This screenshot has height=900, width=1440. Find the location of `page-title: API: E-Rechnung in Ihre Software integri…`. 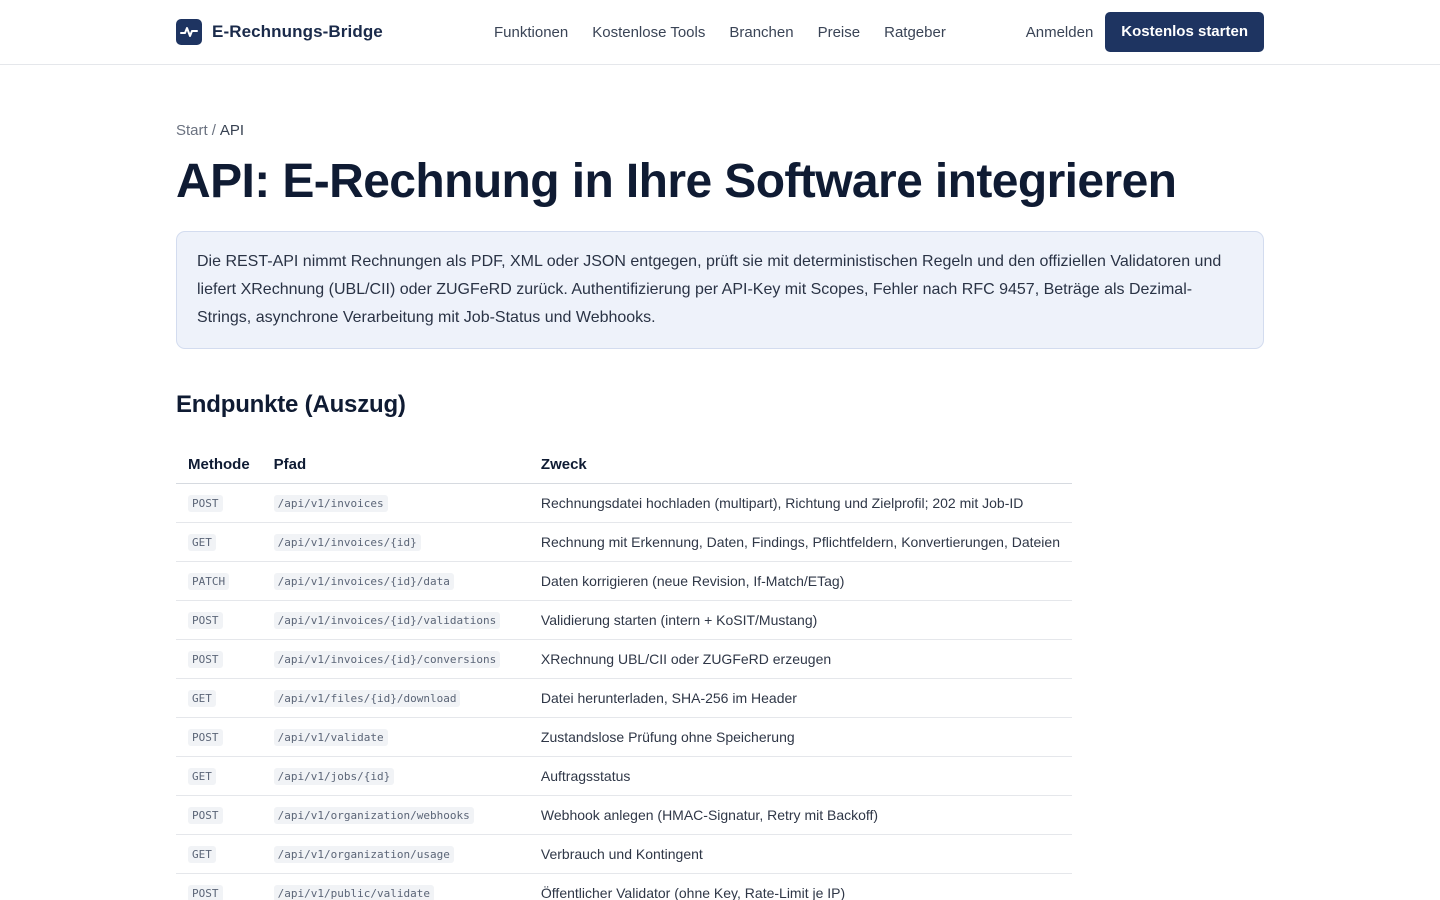

page-title: API: E-Rechnung in Ihre Software integri… is located at coordinates (676, 181).